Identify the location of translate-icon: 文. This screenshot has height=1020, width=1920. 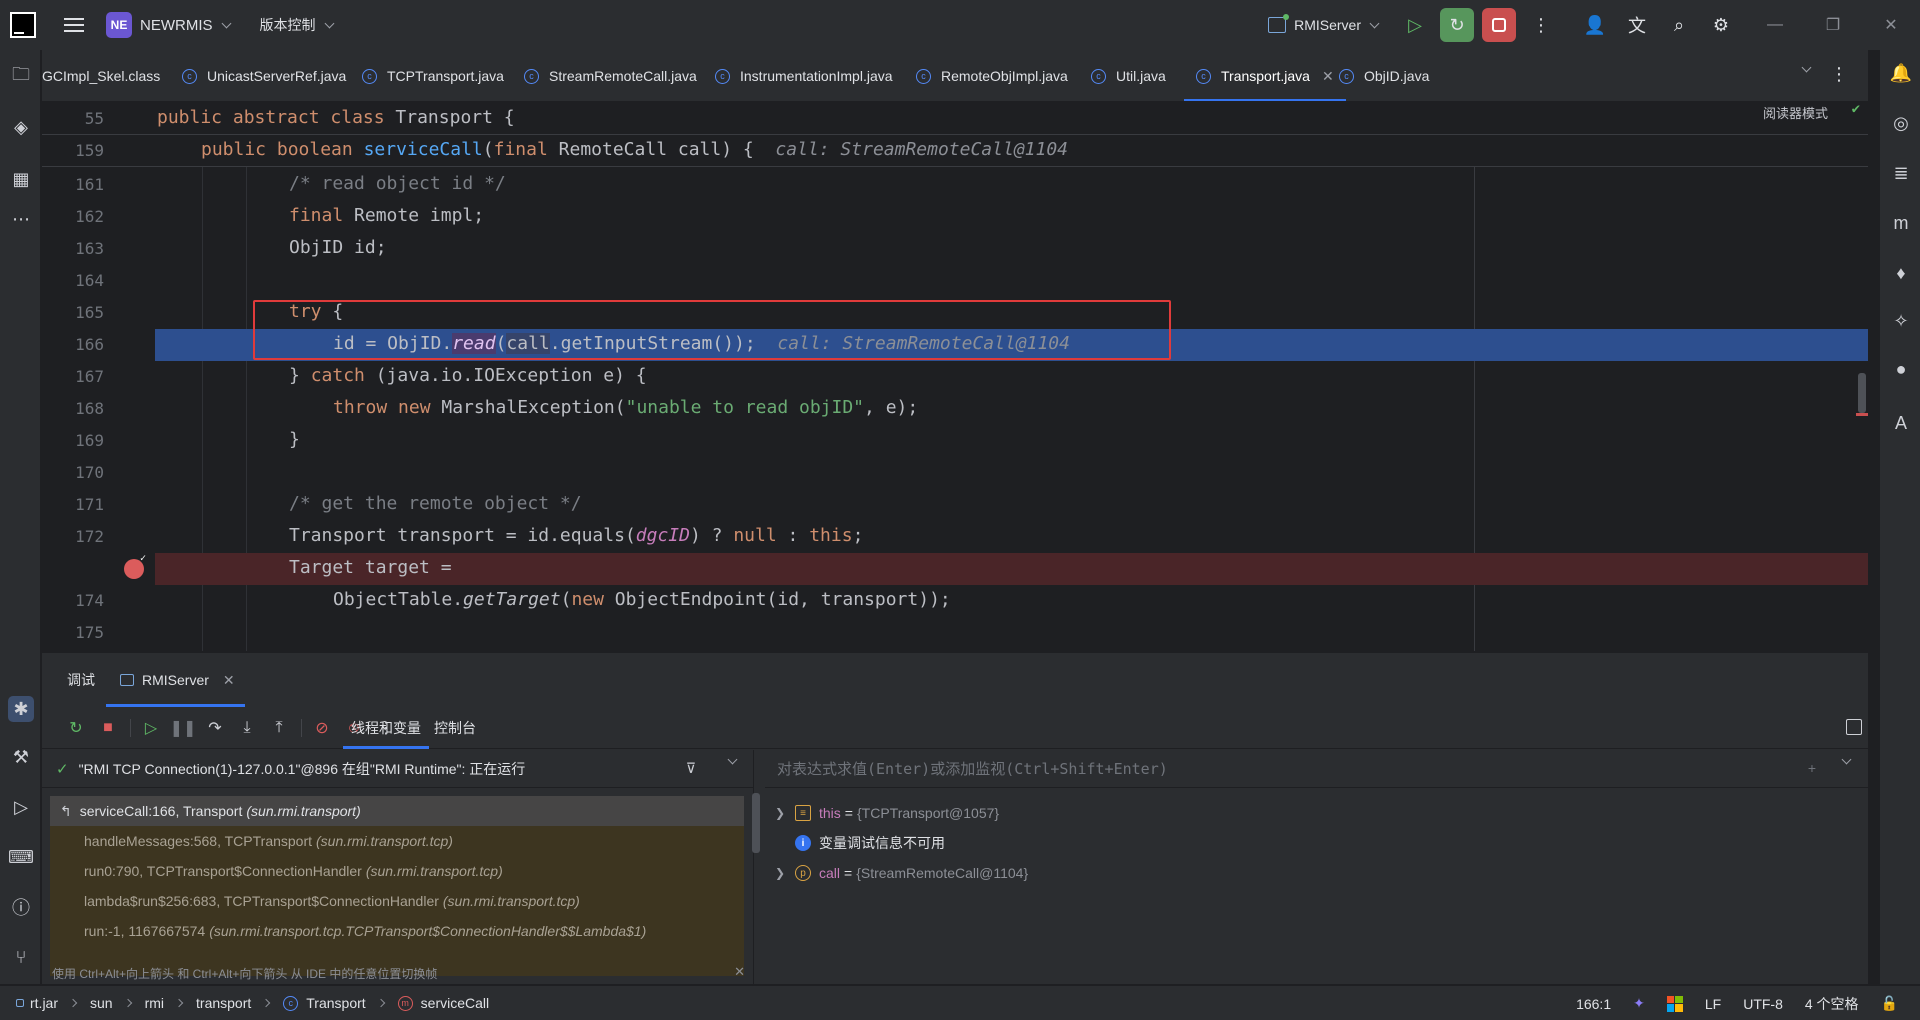
(1637, 25).